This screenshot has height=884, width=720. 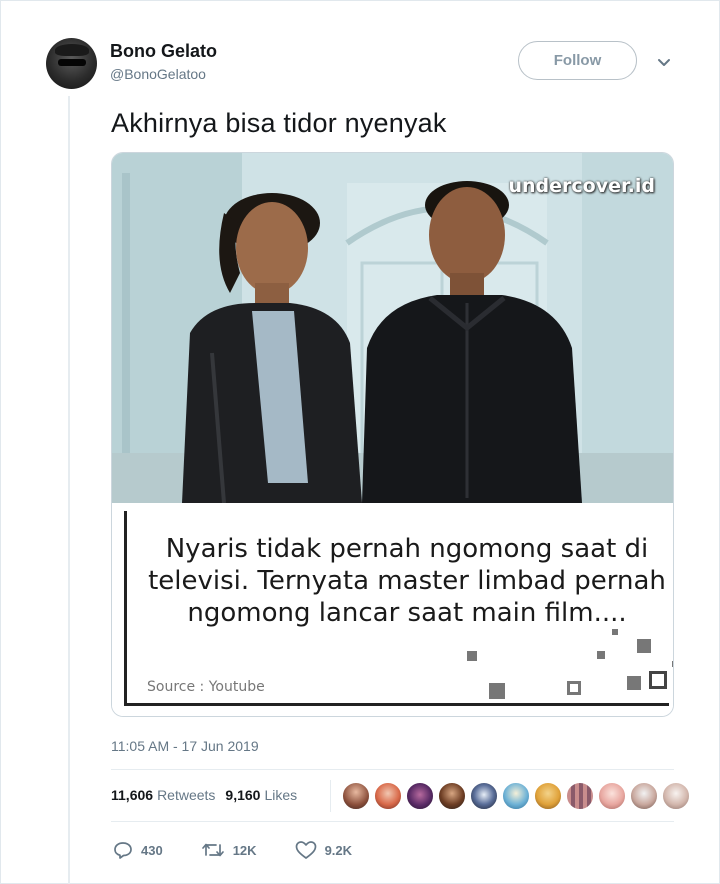 I want to click on likes-stat: 9,160 Likes, so click(x=261, y=795).